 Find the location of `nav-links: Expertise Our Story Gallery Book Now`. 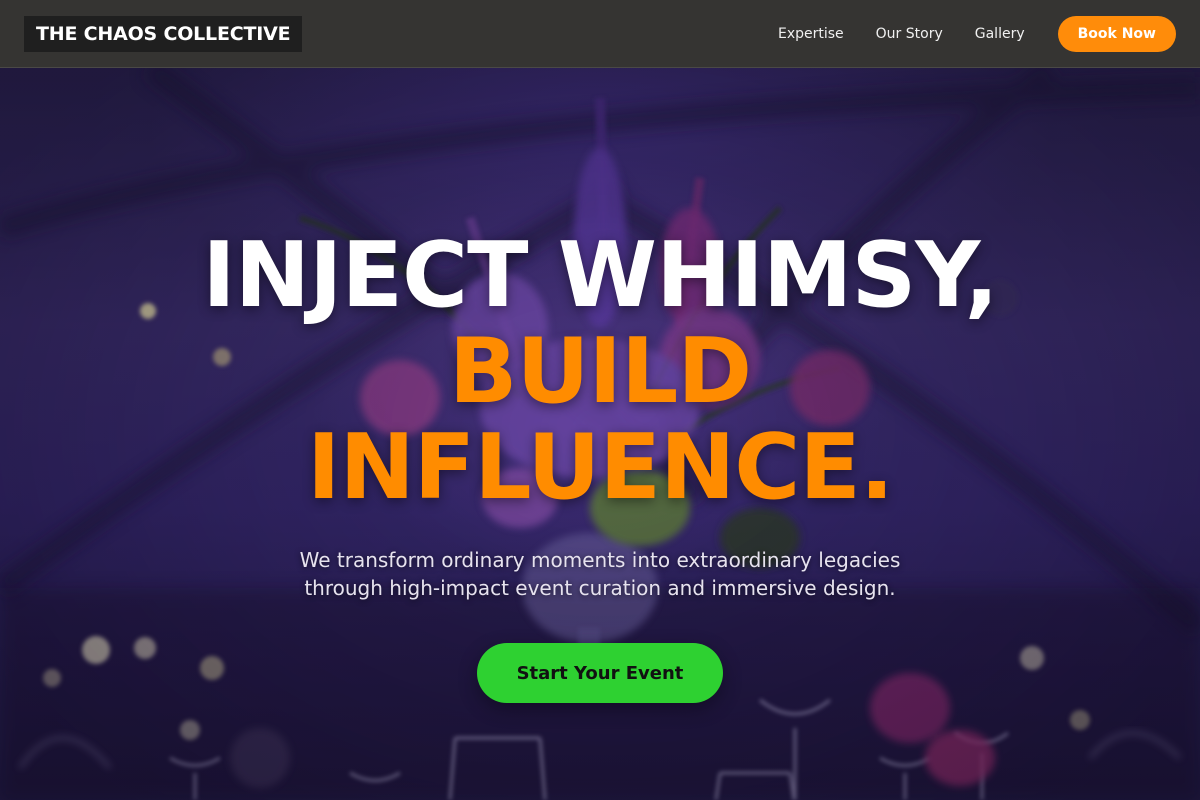

nav-links: Expertise Our Story Gallery Book Now is located at coordinates (977, 34).